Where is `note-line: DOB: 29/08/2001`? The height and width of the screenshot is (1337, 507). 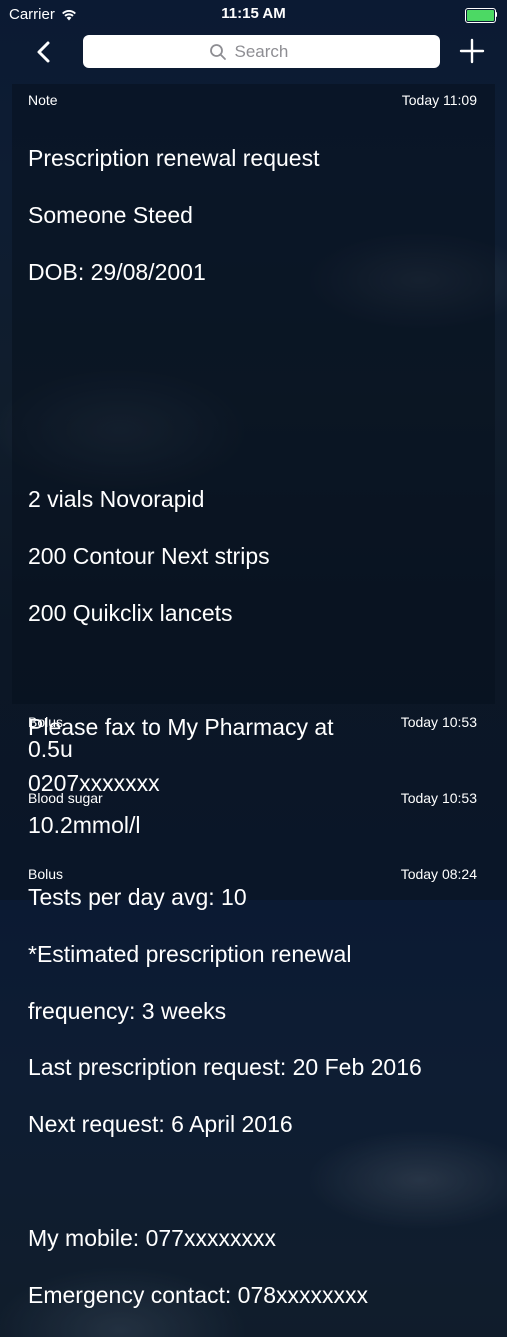
note-line: DOB: 29/08/2001 is located at coordinates (117, 272).